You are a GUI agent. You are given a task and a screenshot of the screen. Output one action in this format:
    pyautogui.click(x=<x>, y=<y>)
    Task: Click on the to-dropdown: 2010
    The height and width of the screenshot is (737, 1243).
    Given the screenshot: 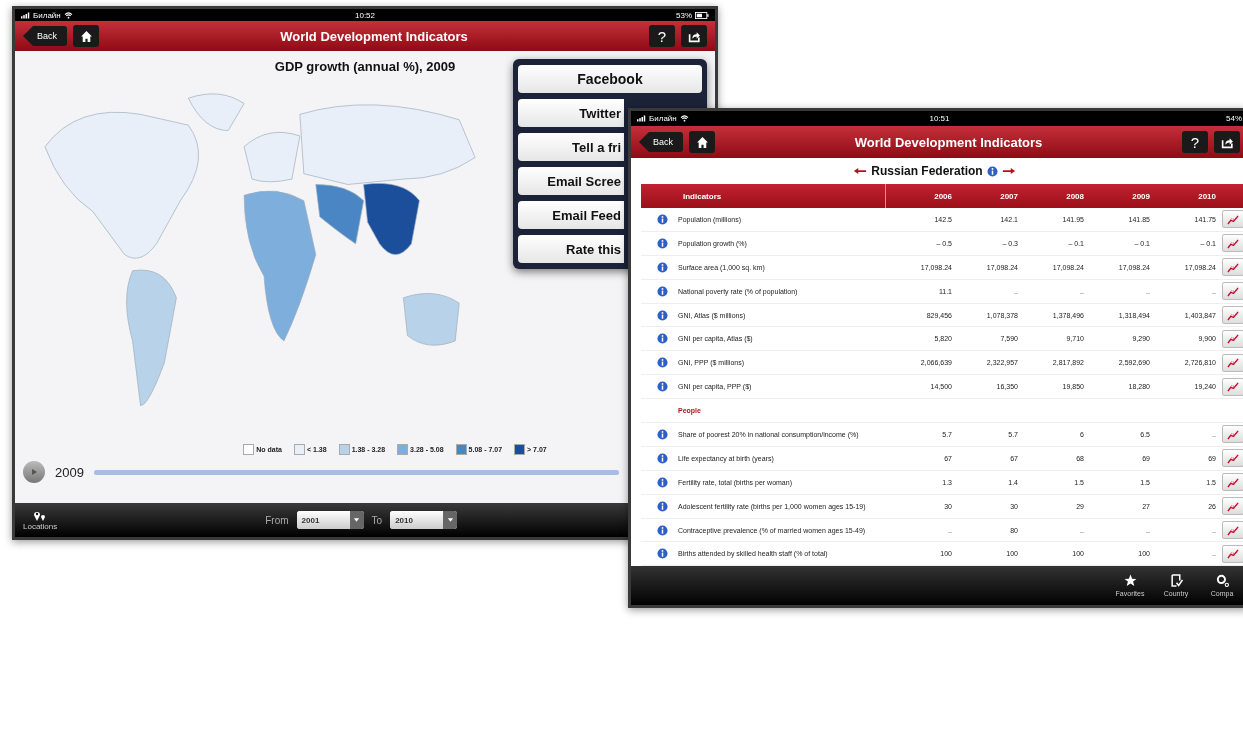 What is the action you would take?
    pyautogui.click(x=424, y=520)
    